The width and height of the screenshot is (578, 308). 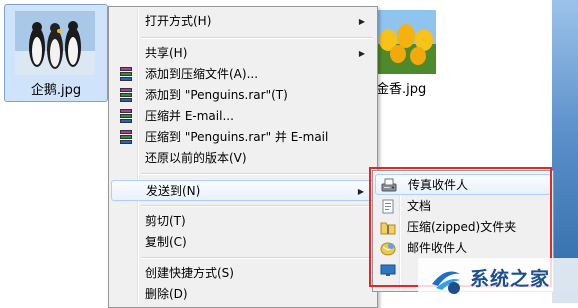 I want to click on menu-item-copy: 复制(C), so click(x=243, y=242).